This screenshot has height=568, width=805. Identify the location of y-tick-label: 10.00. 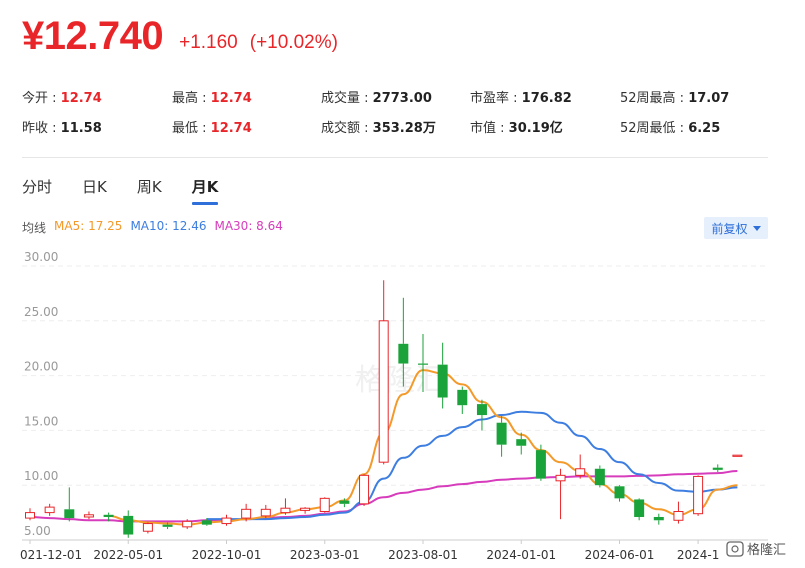
(41, 476).